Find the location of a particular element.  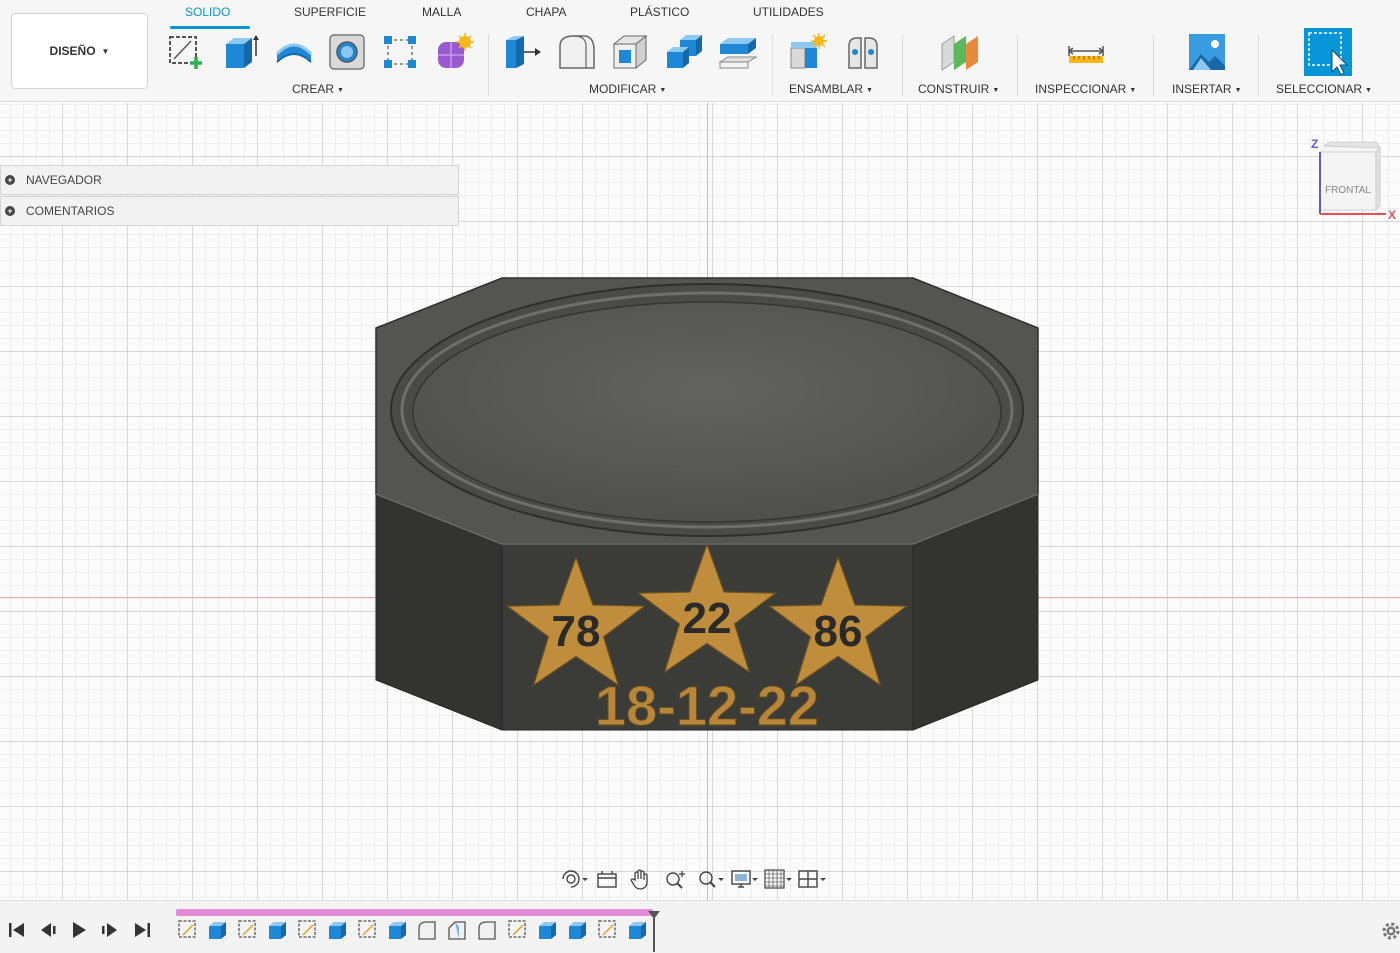

navigation-bar is located at coordinates (708, 879).